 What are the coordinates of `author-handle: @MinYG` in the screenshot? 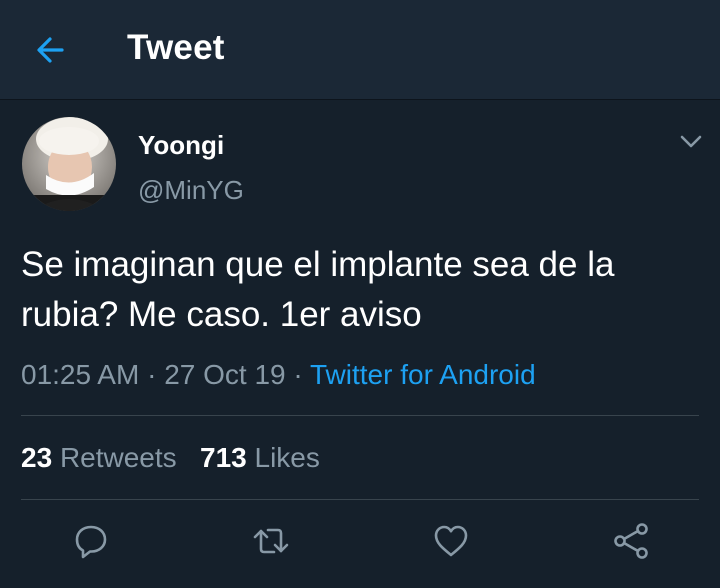 It's located at (191, 190).